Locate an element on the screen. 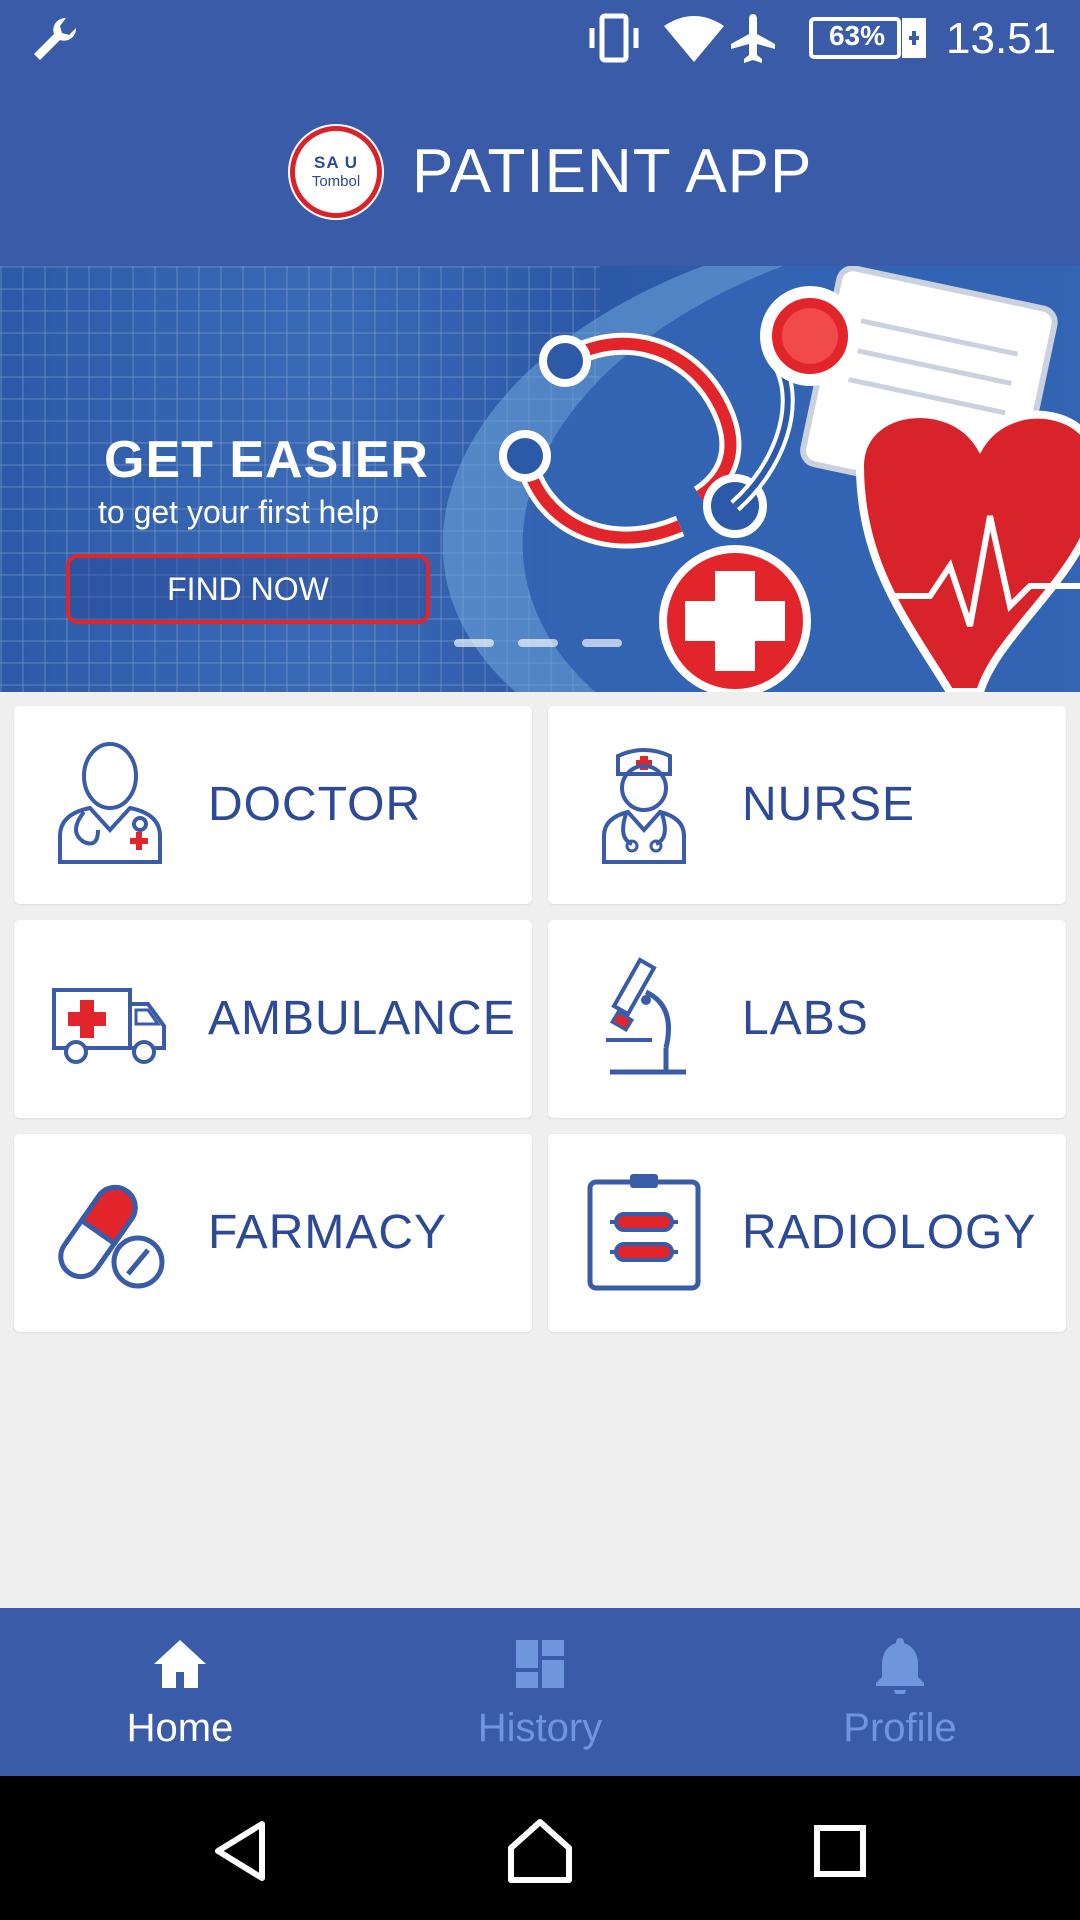 The image size is (1080, 1920). menu-card-doctor: DOCTOR is located at coordinates (273, 805).